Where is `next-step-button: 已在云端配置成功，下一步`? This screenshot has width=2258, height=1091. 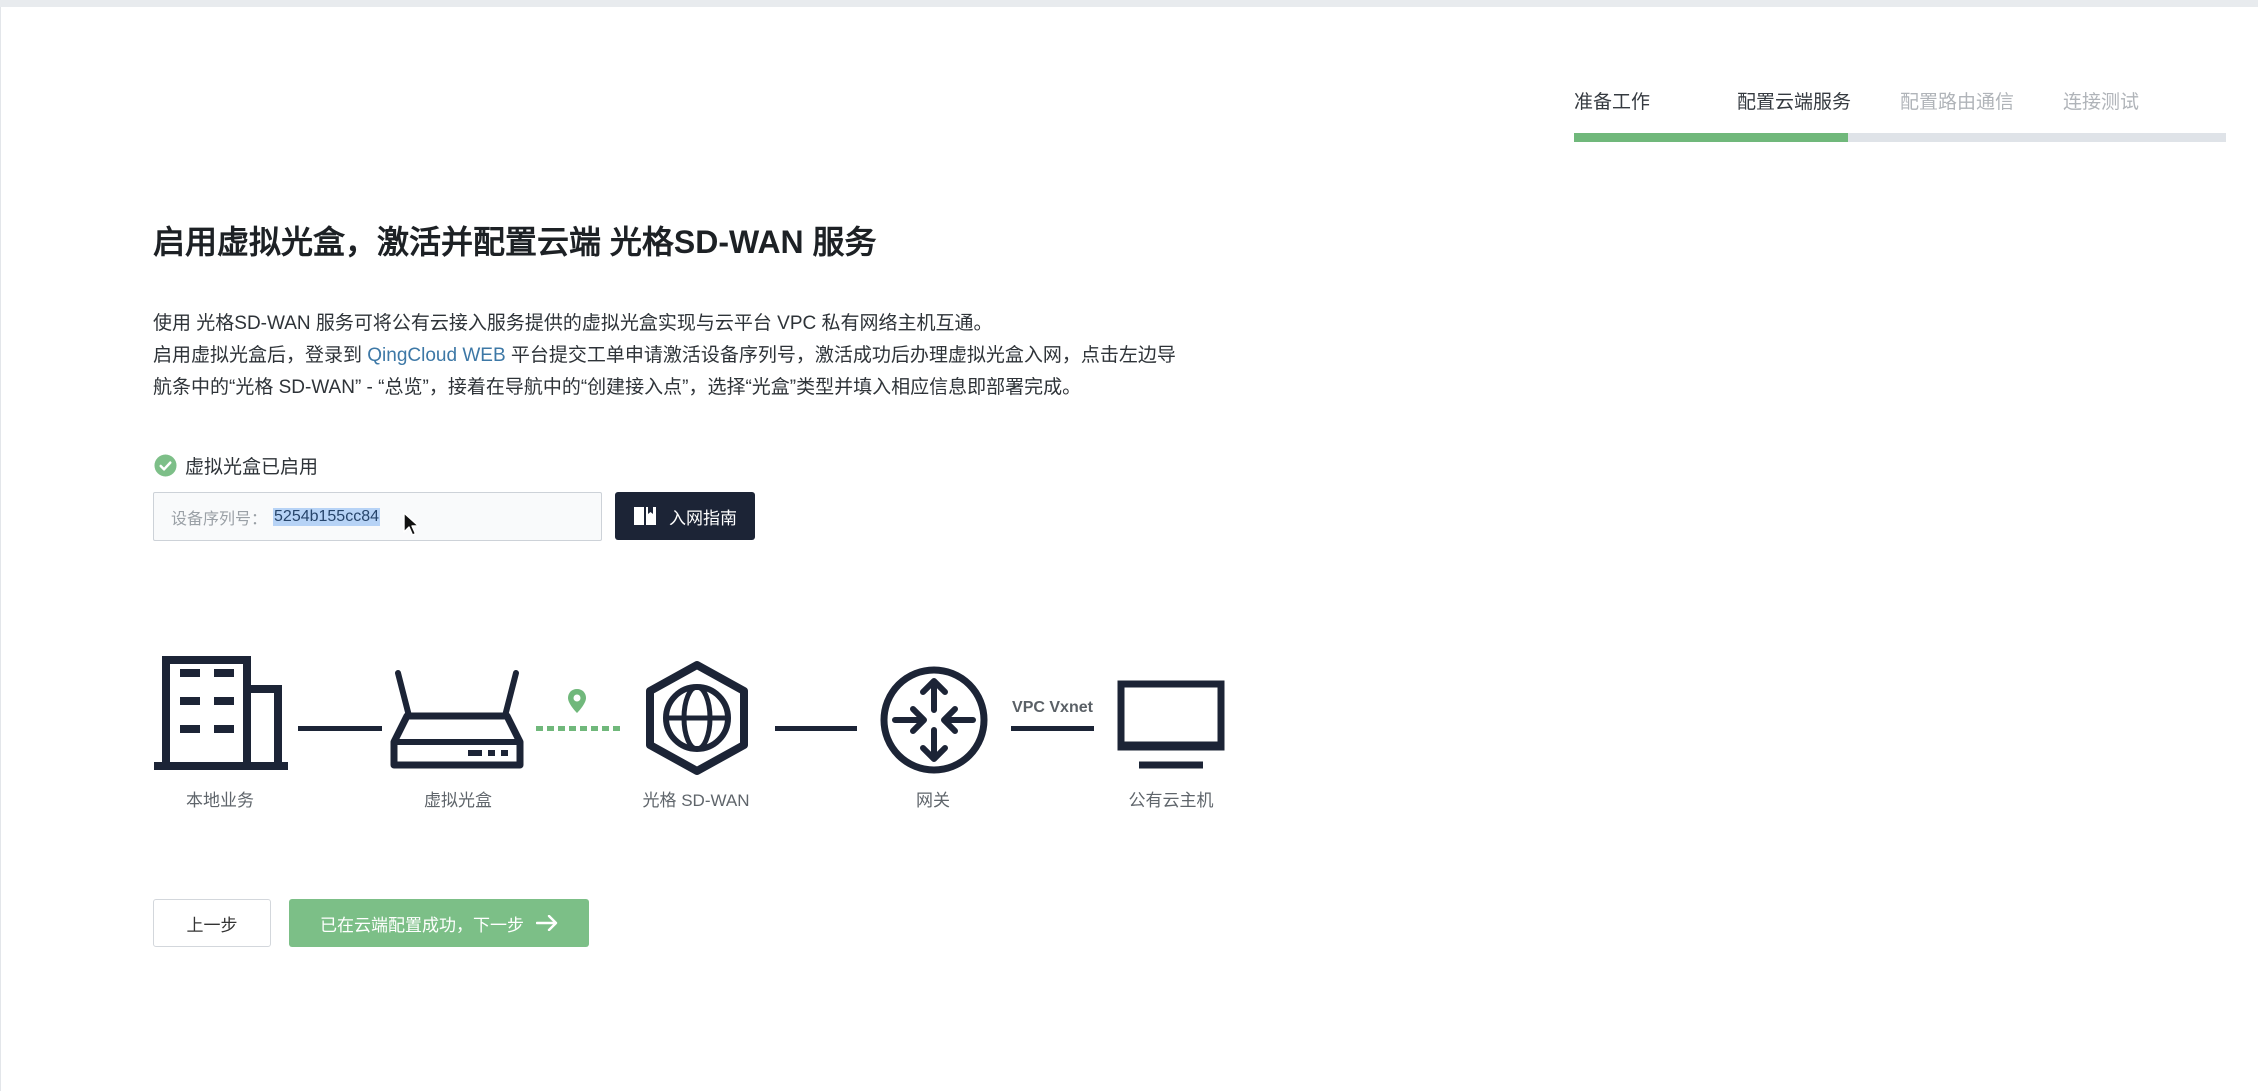
next-step-button: 已在云端配置成功，下一步 is located at coordinates (439, 923).